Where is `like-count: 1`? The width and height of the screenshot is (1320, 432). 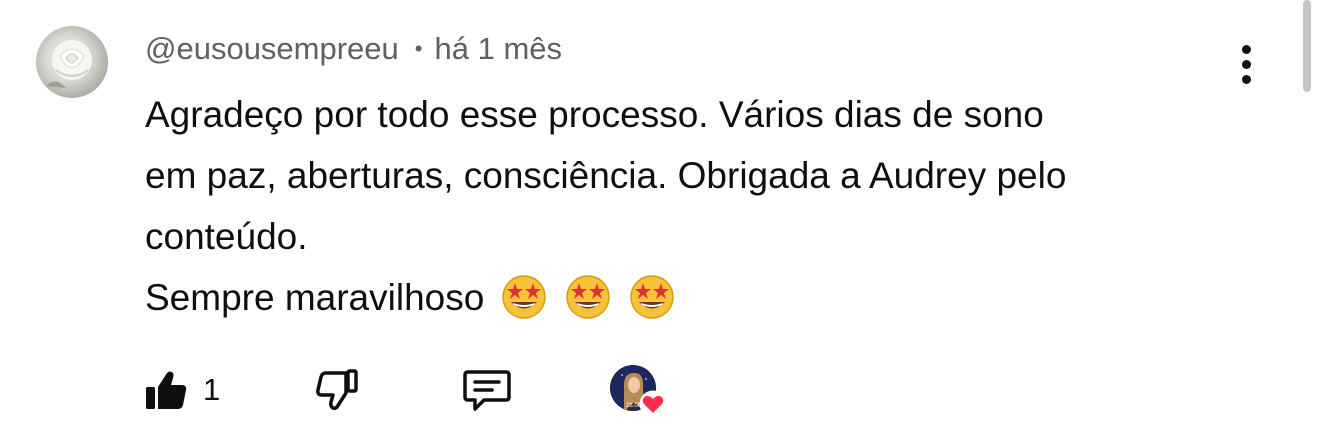
like-count: 1 is located at coordinates (212, 389).